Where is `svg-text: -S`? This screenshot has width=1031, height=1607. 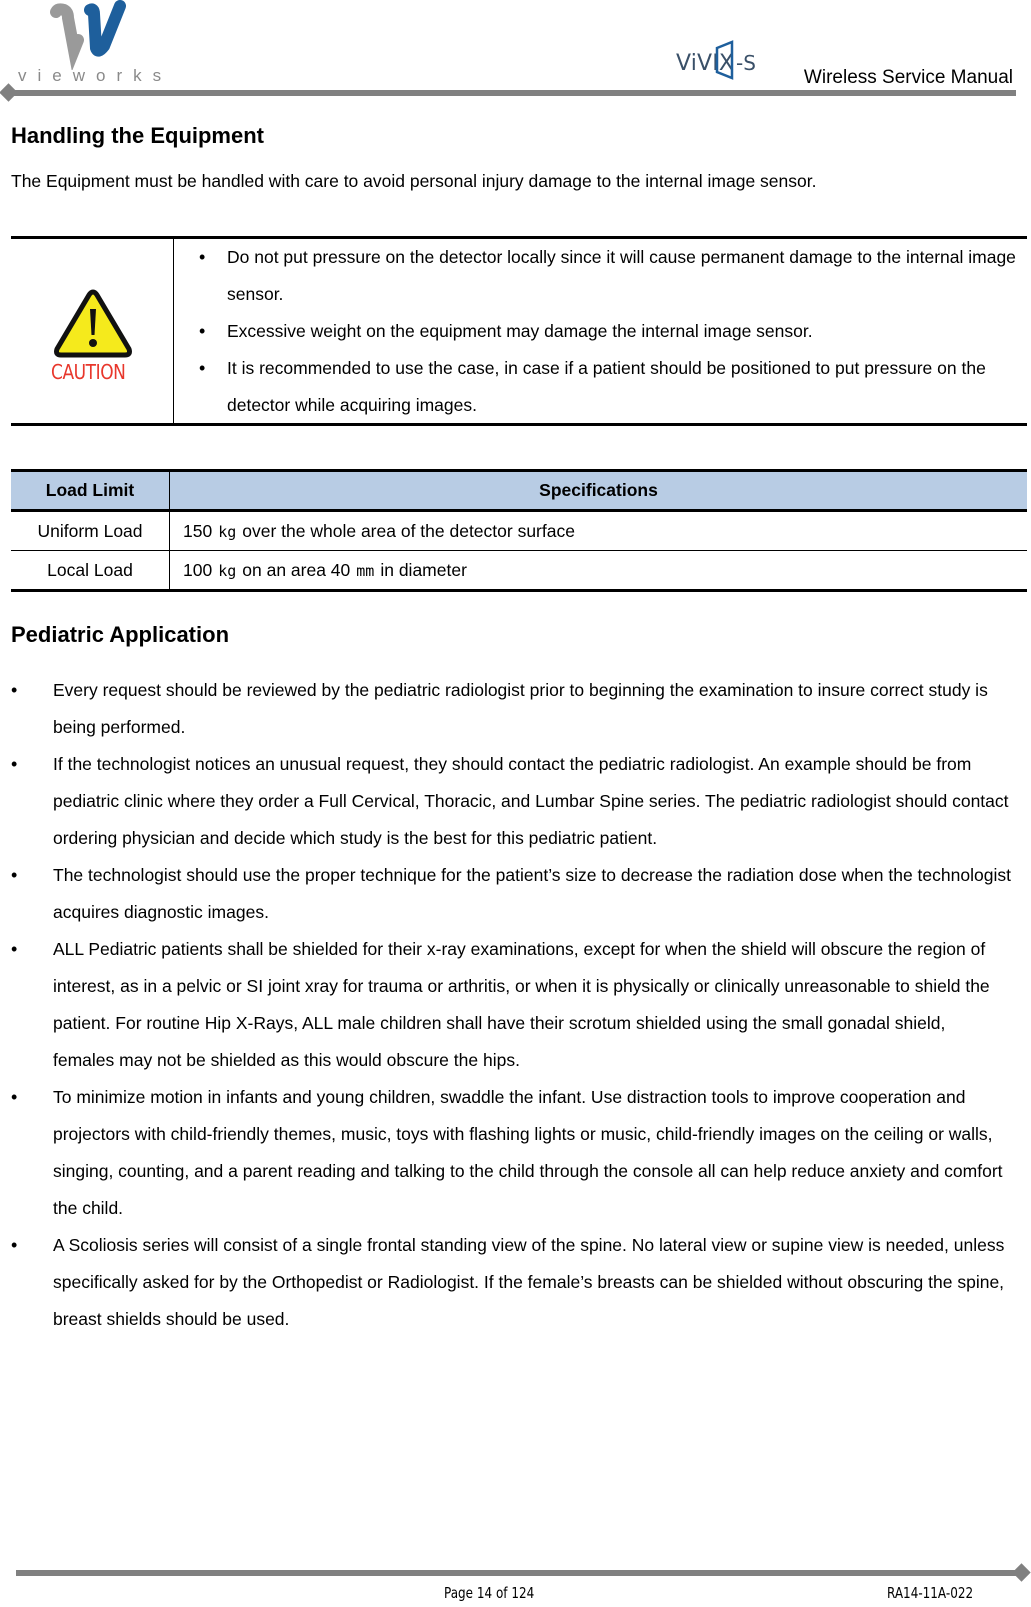 svg-text: -S is located at coordinates (746, 63).